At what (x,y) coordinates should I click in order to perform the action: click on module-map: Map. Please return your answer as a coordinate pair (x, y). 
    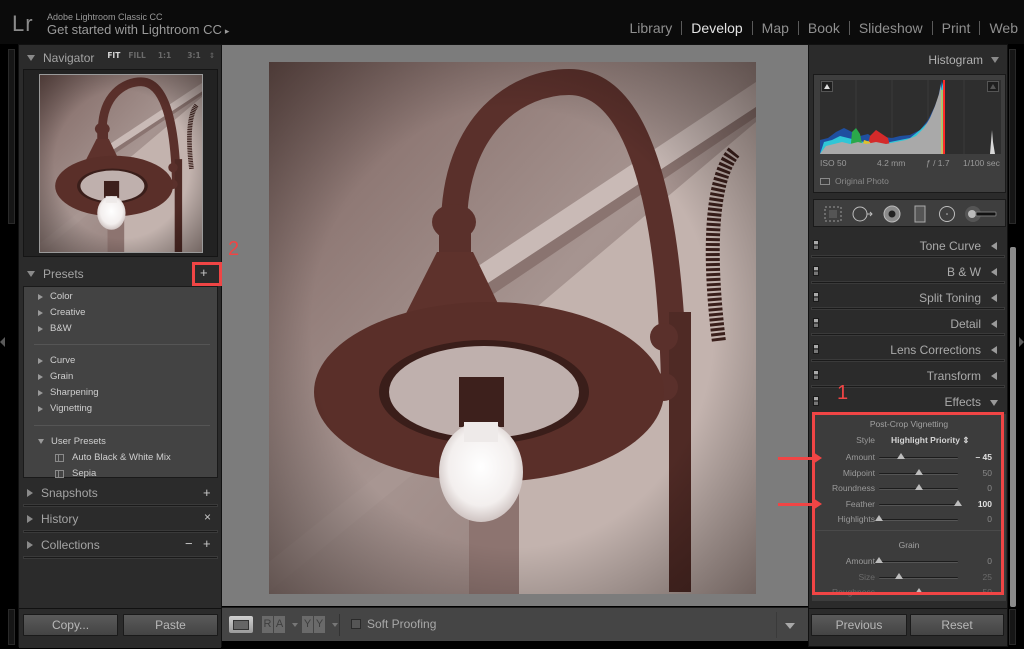
    Looking at the image, I should click on (775, 28).